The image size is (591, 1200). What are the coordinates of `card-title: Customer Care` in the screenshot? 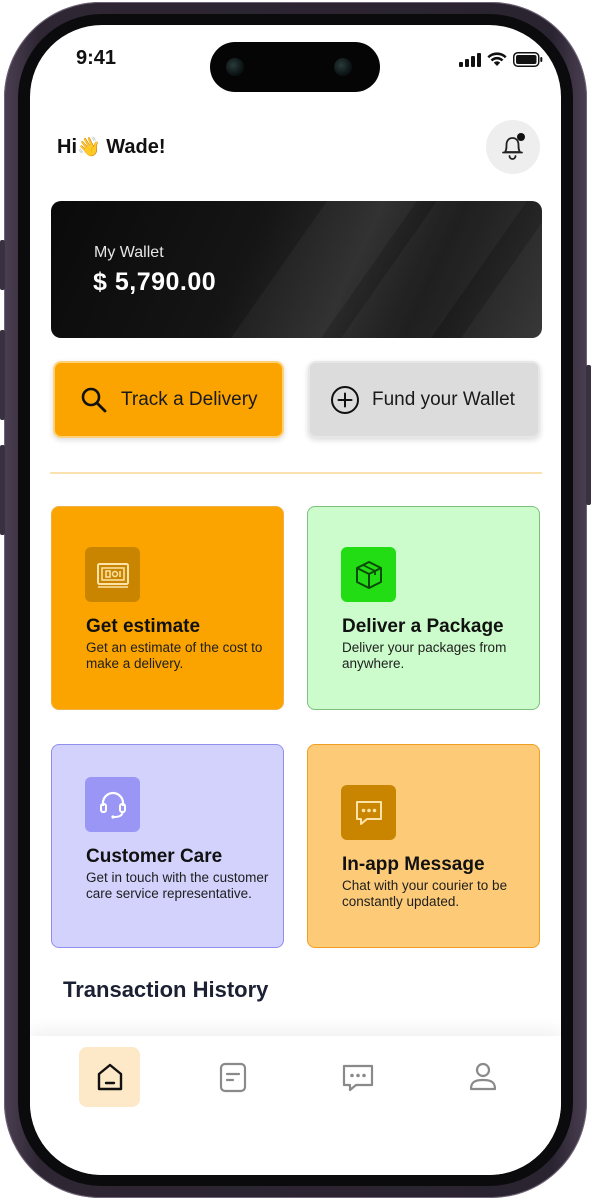 It's located at (154, 856).